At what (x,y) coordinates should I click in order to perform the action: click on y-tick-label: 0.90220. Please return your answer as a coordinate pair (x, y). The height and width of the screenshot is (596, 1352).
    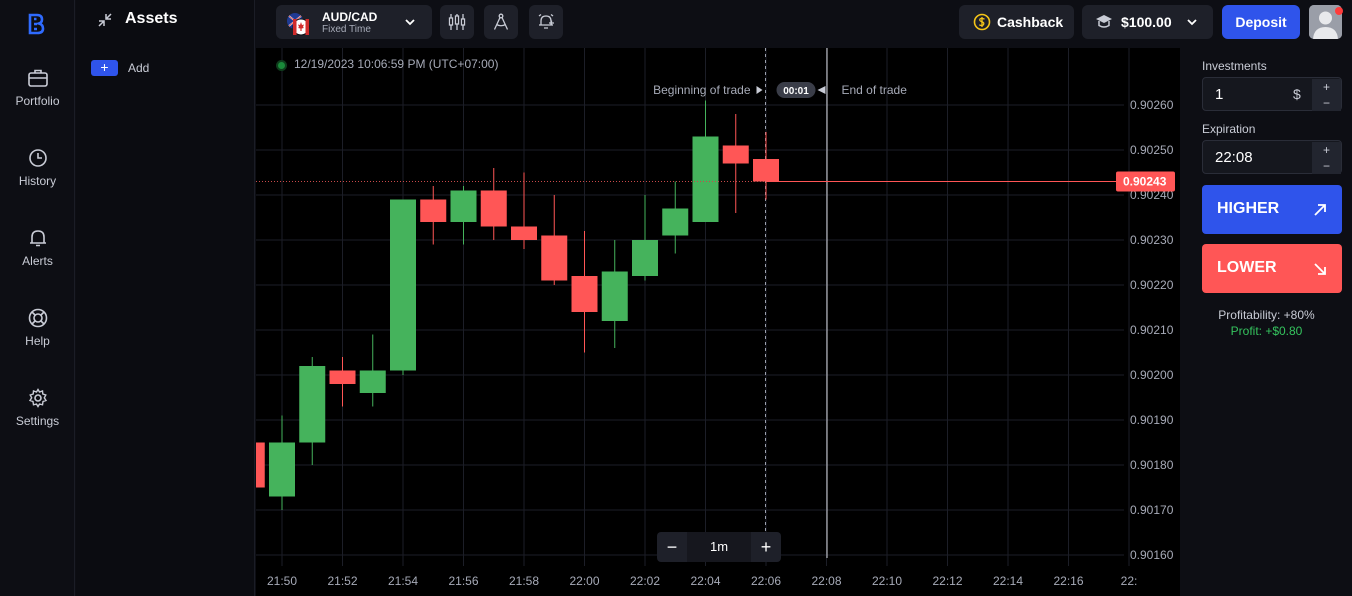
    Looking at the image, I should click on (1152, 285).